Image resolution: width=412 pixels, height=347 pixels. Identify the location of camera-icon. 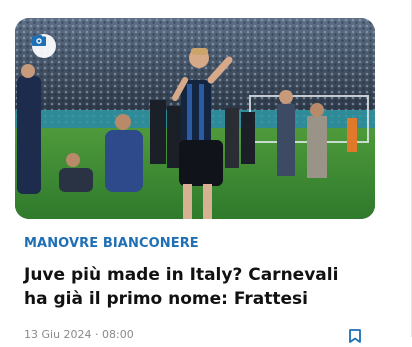
(39, 40).